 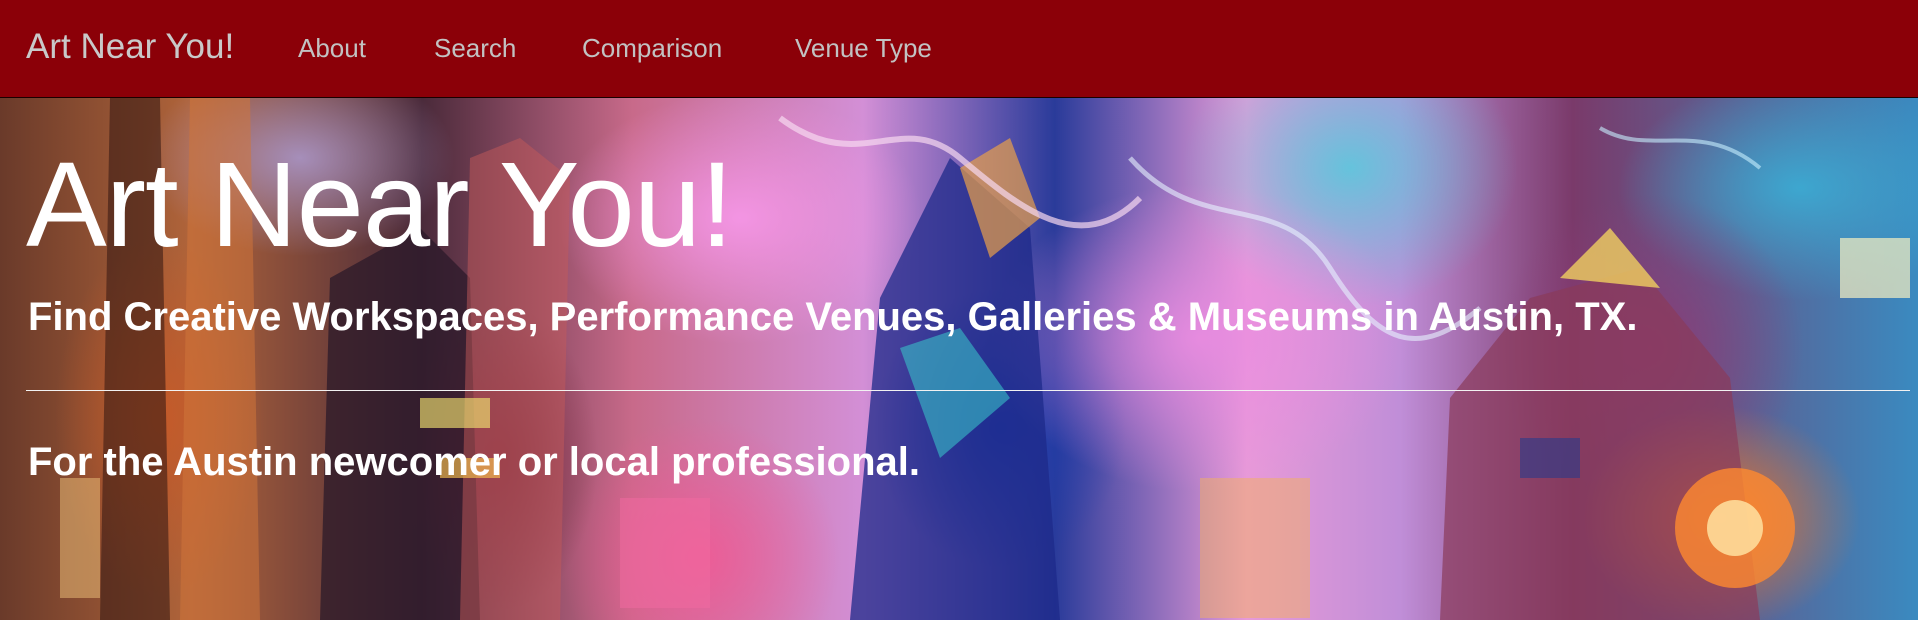 I want to click on hero-title: Art Near You!, so click(x=380, y=204).